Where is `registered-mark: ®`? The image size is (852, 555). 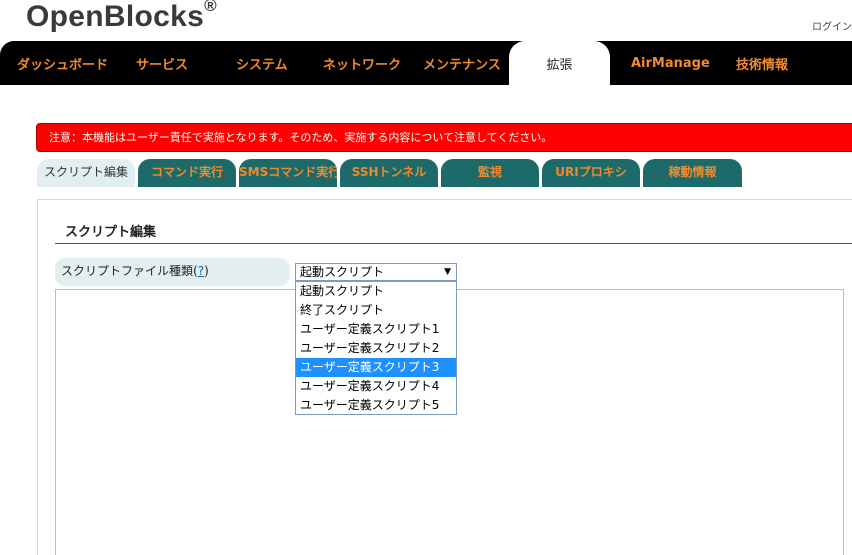
registered-mark: ® is located at coordinates (210, 7).